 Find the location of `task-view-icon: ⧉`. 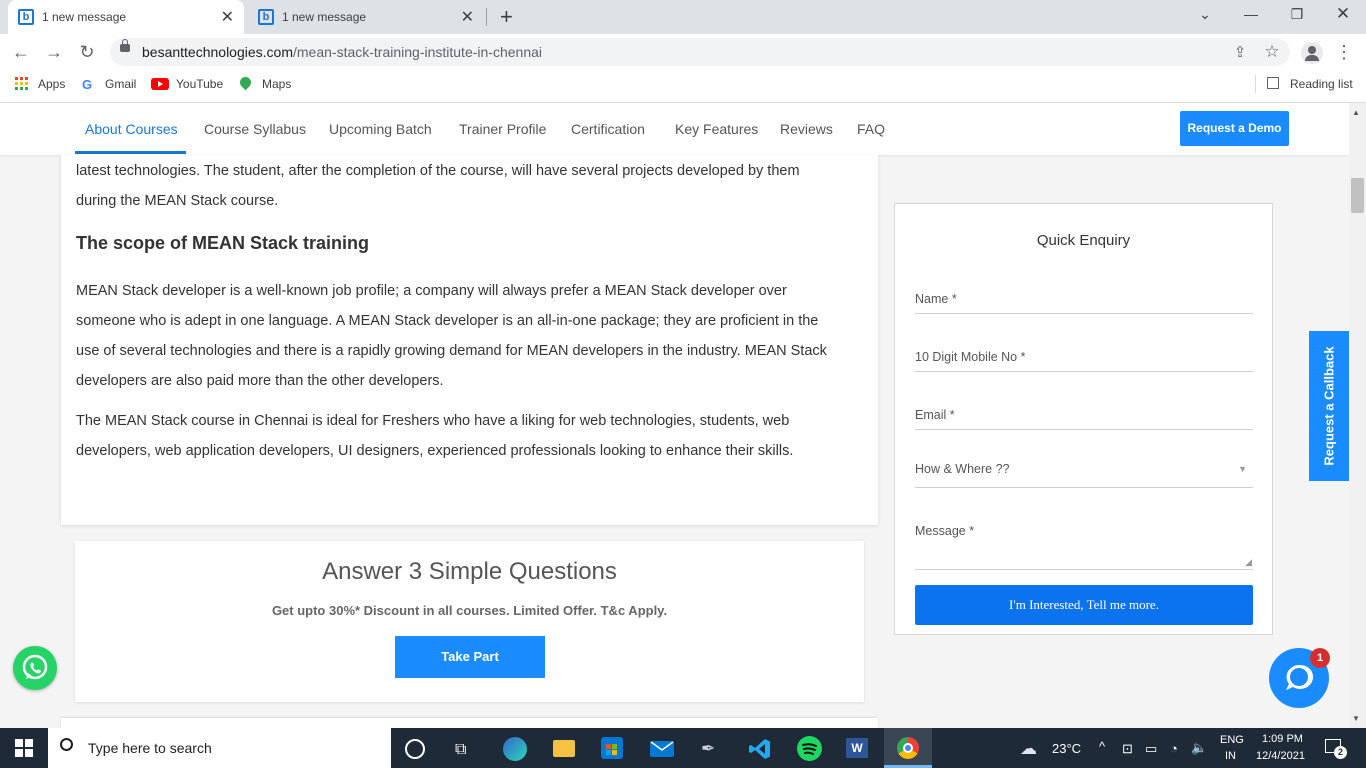

task-view-icon: ⧉ is located at coordinates (466, 752).